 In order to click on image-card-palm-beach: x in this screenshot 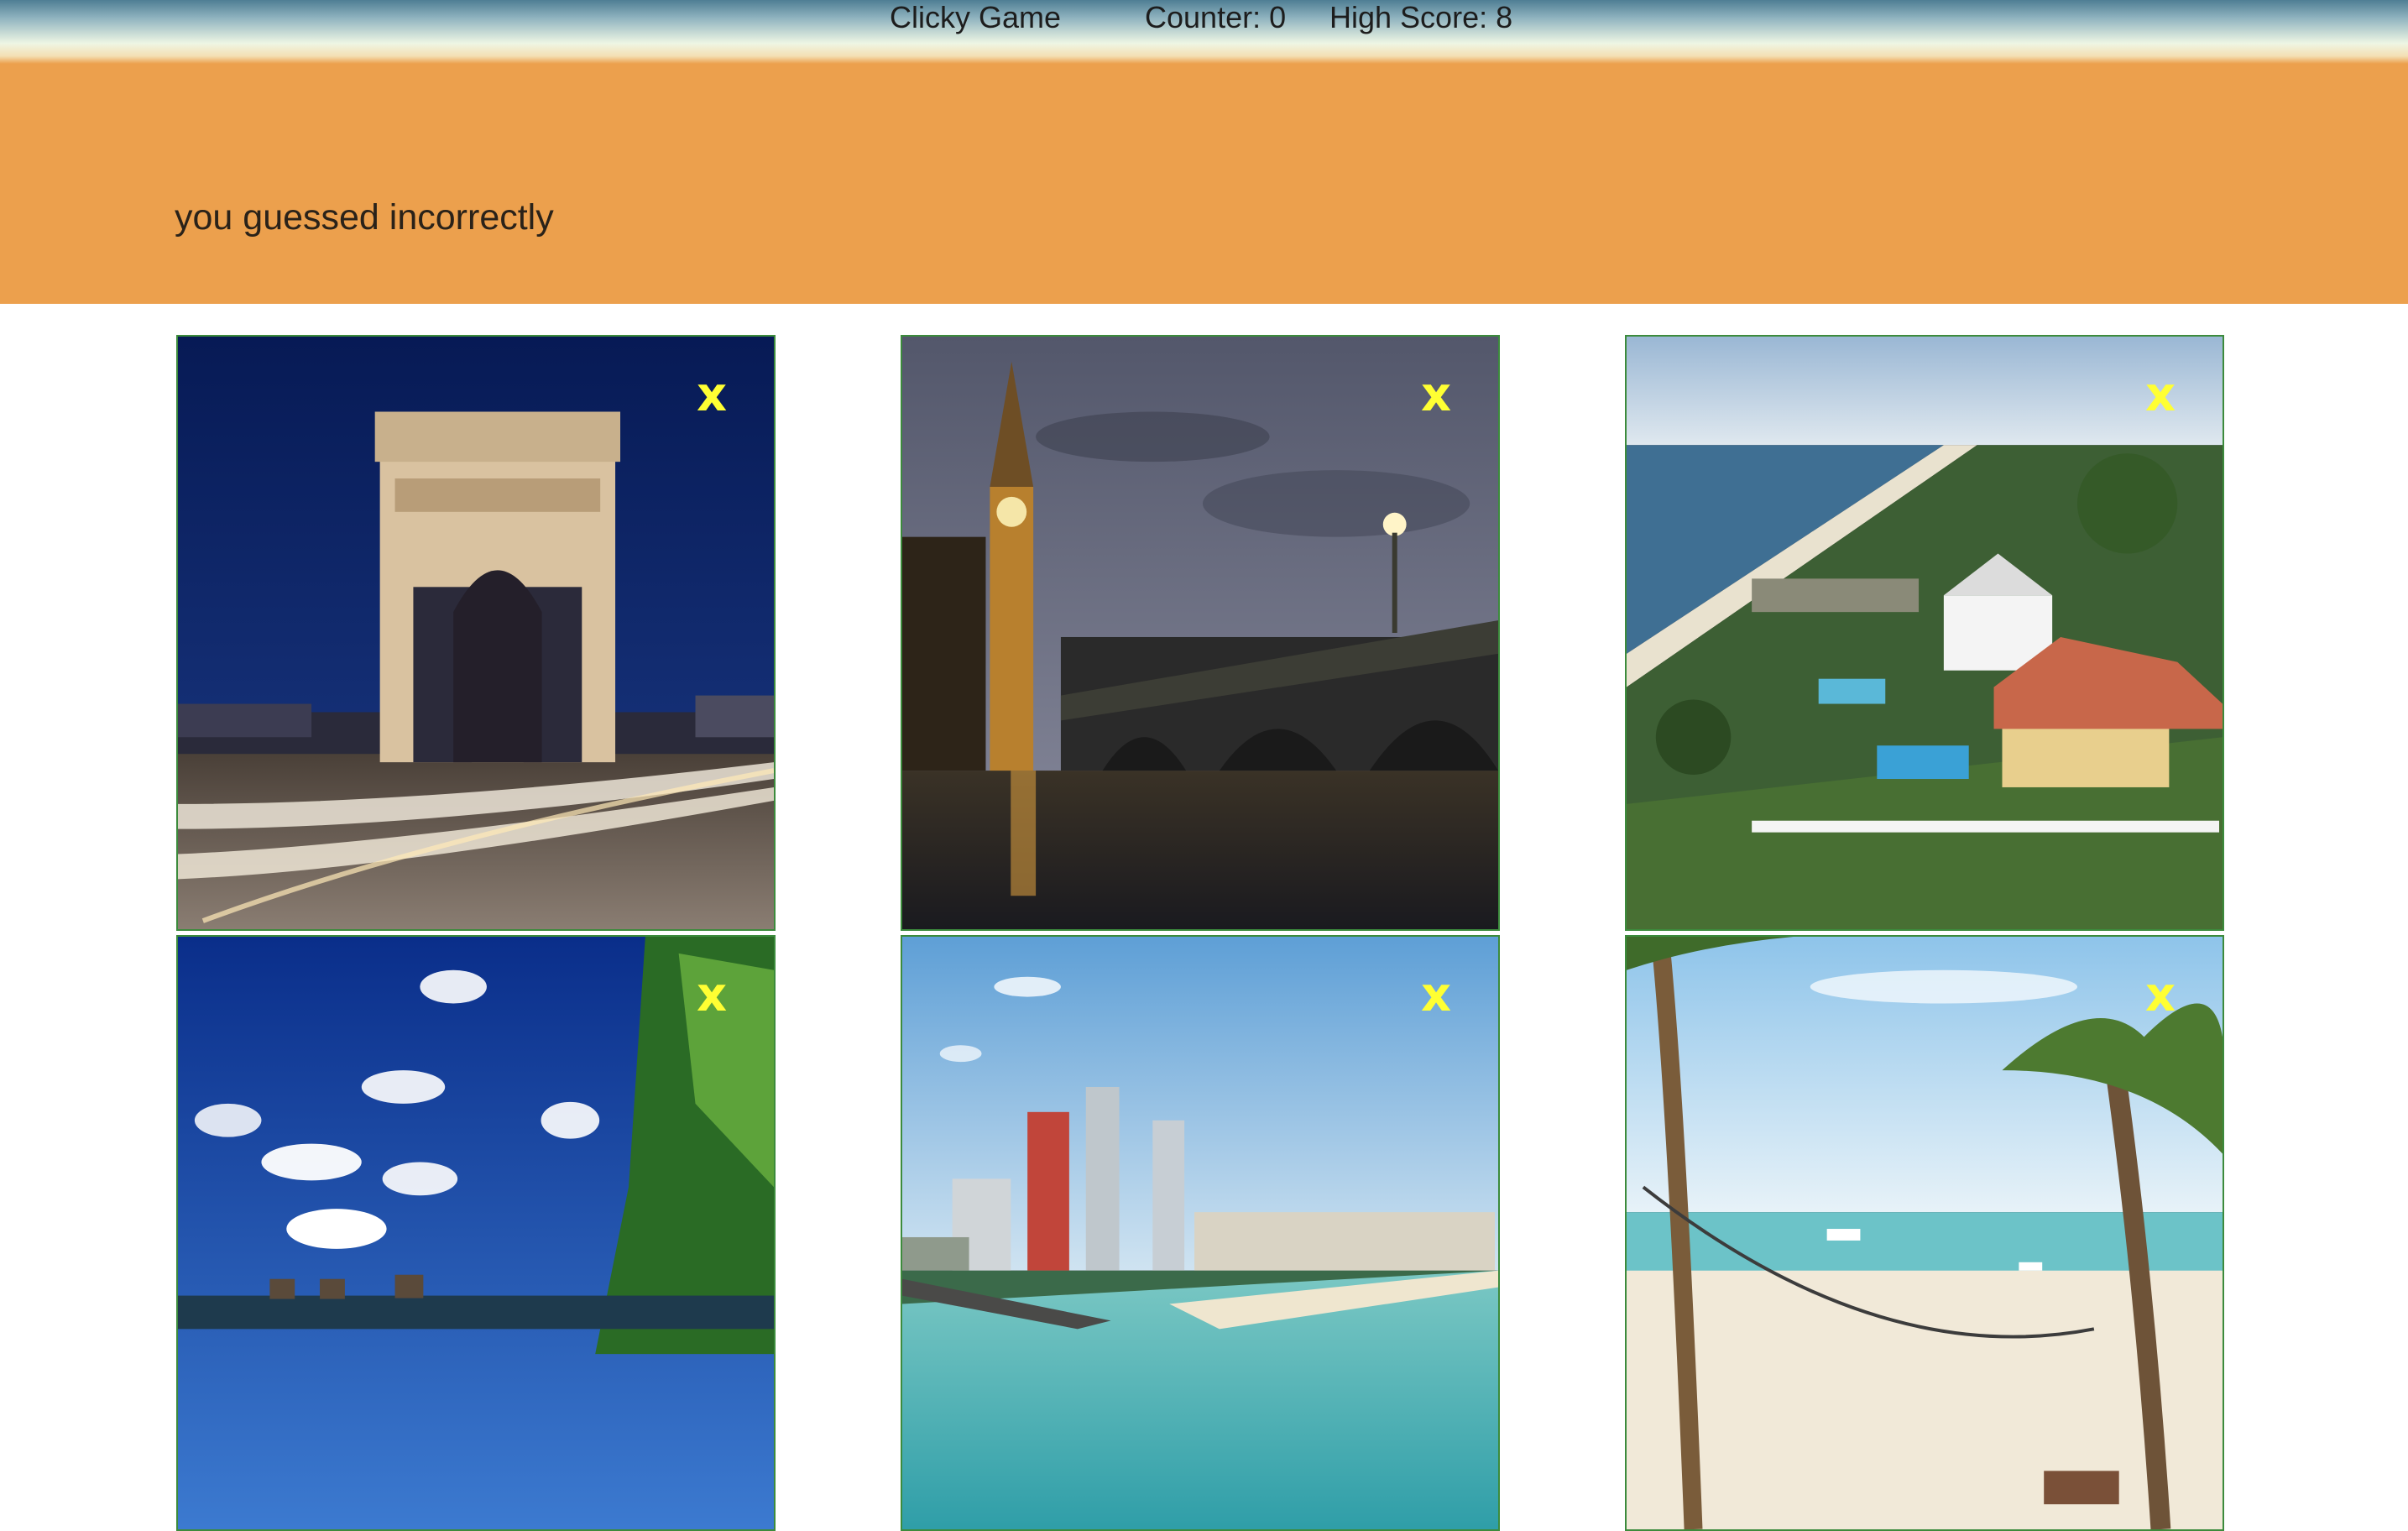, I will do `click(1924, 1233)`.